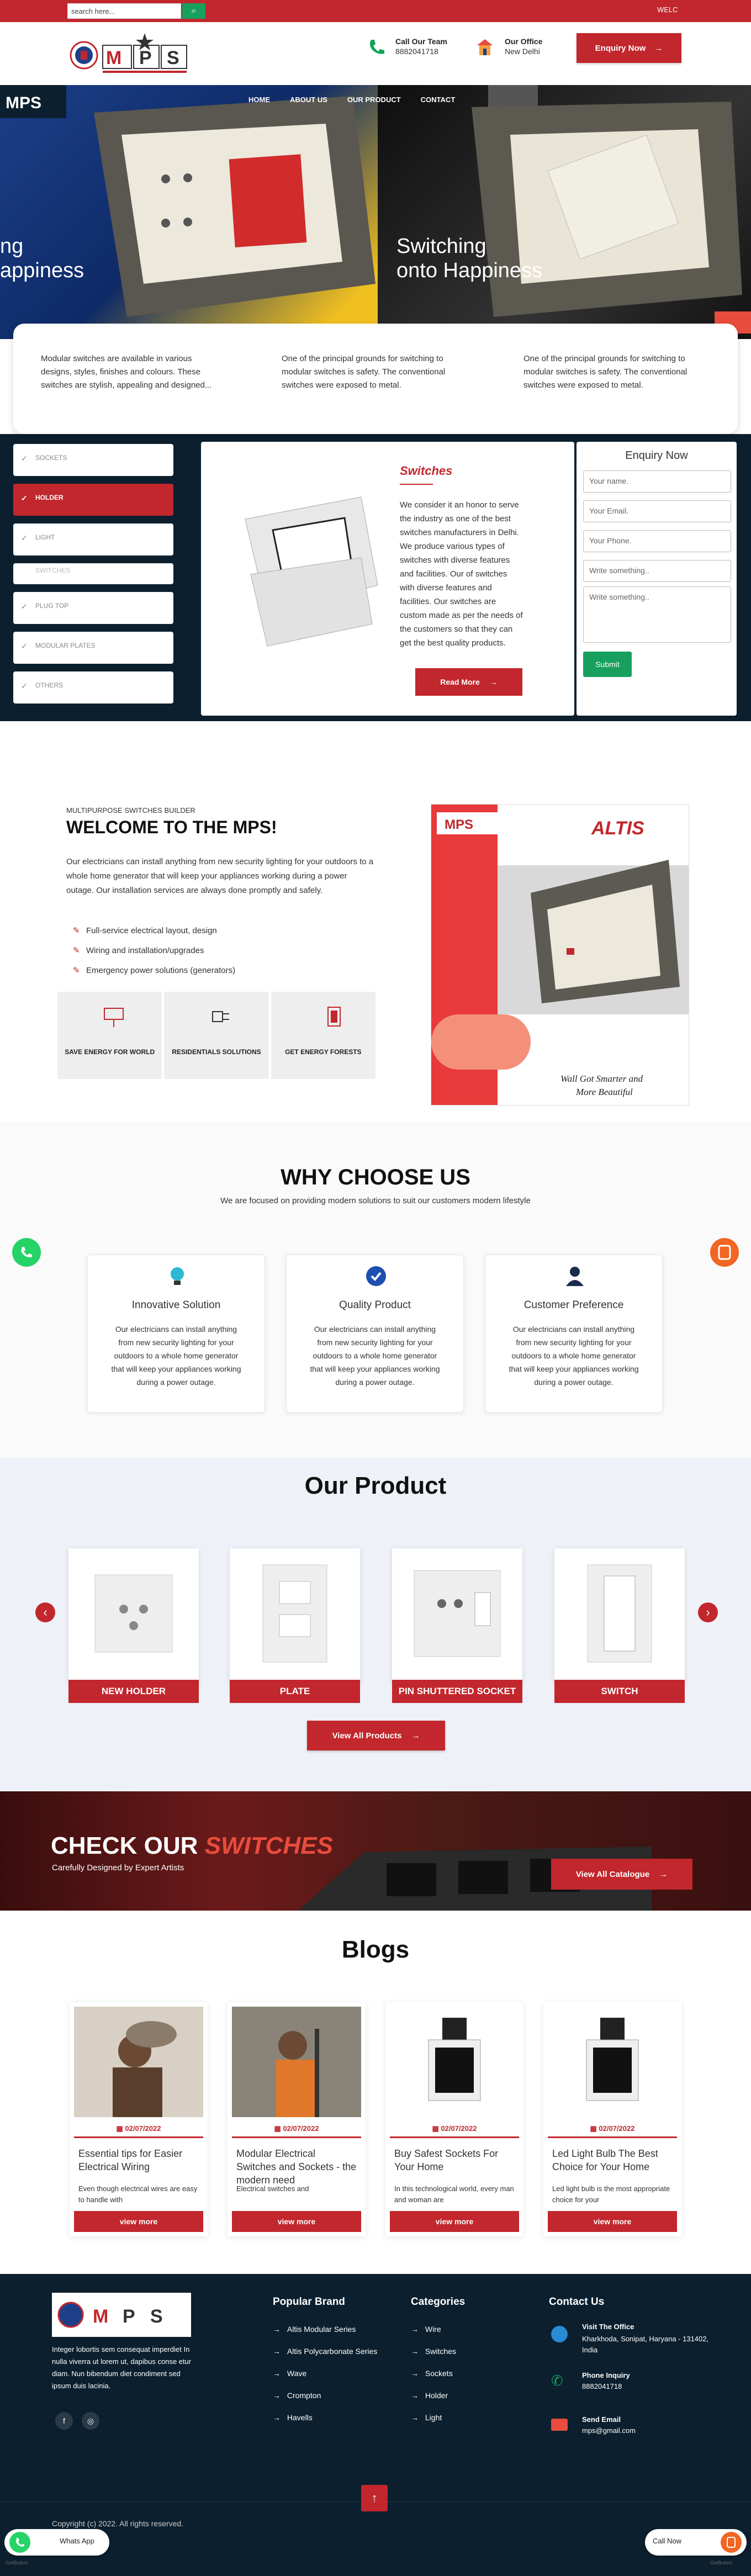 This screenshot has height=2576, width=751. What do you see at coordinates (325, 2352) in the screenshot?
I see `footer-brand-link: Altis Polycarbonate Series` at bounding box center [325, 2352].